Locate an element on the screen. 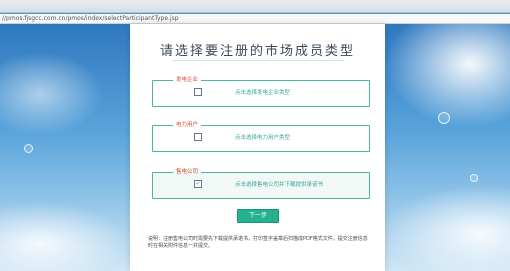 The height and width of the screenshot is (271, 510). group-power-generation: 发电企业 点击选择发电企业类型 is located at coordinates (261, 91).